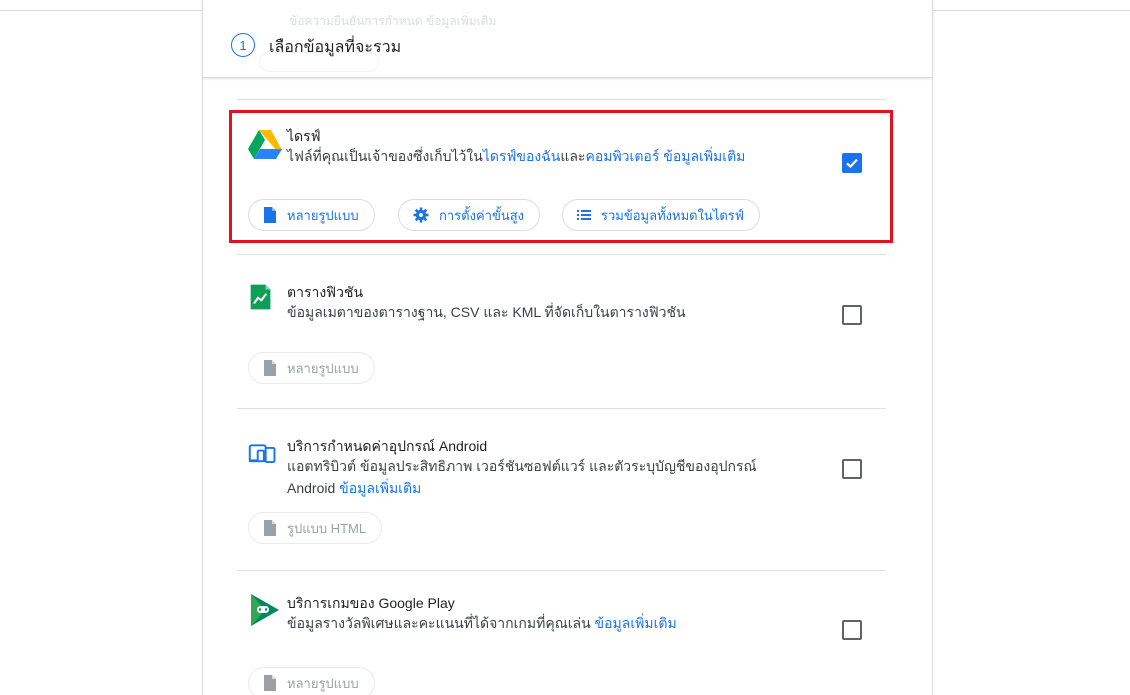 The image size is (1130, 695). I want to click on advanced-settings-chip: การตั้งค่าขั้นสูง, so click(469, 215).